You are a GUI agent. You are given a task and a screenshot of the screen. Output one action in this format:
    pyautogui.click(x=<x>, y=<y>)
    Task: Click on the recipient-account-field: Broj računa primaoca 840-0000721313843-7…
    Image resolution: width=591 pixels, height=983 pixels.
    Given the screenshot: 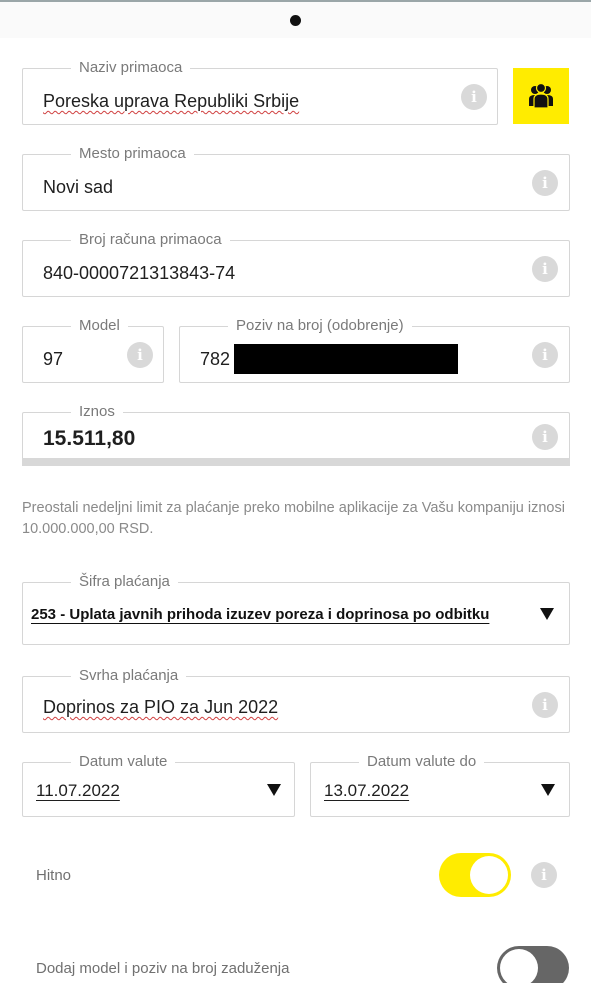 What is the action you would take?
    pyautogui.click(x=296, y=264)
    